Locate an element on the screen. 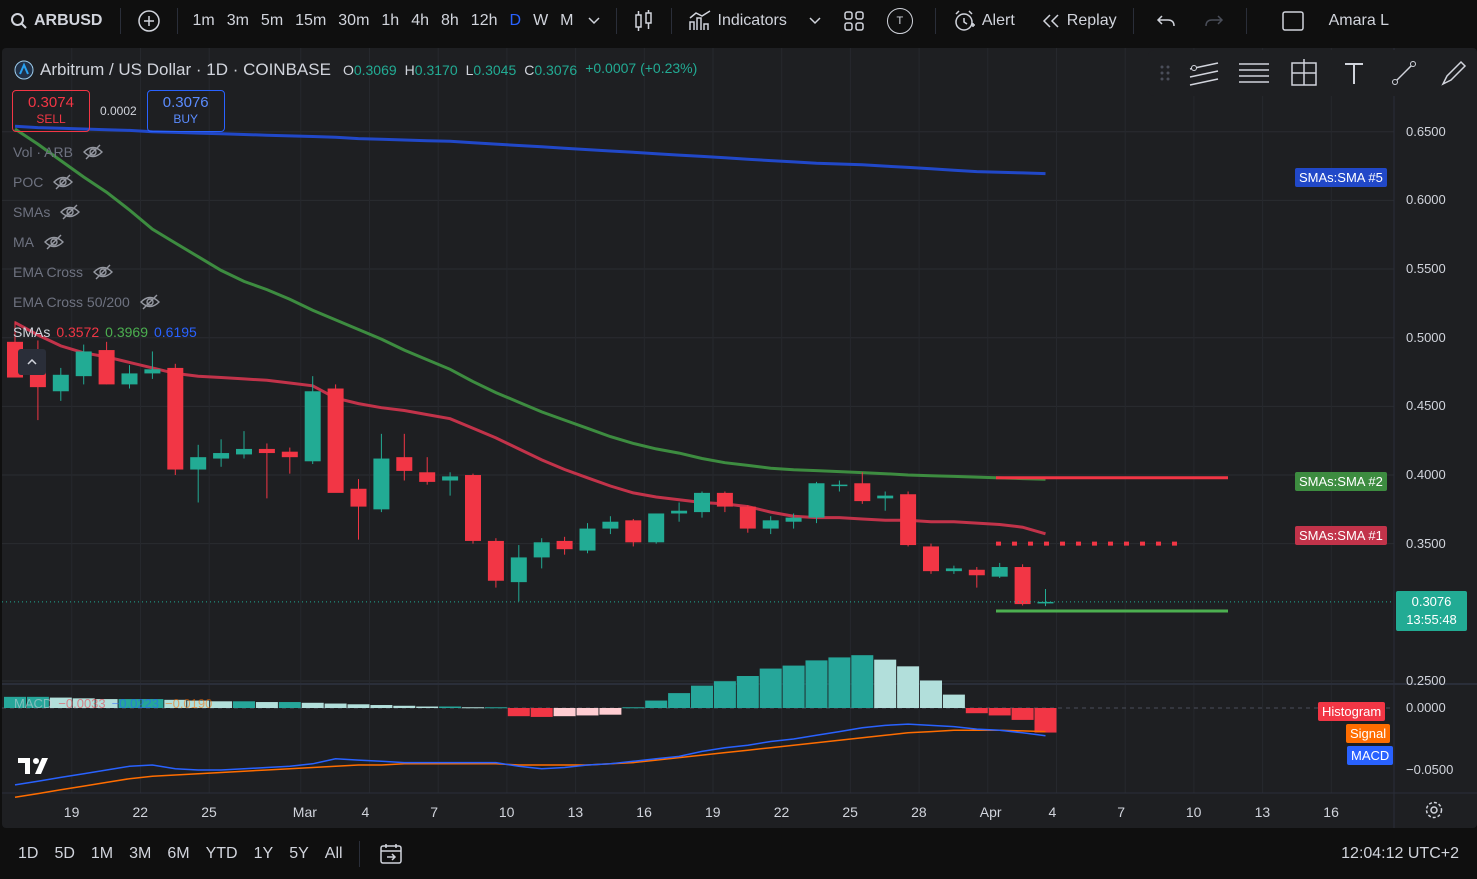 This screenshot has height=879, width=1477. price-axis-tick: 0.3500 is located at coordinates (1426, 543).